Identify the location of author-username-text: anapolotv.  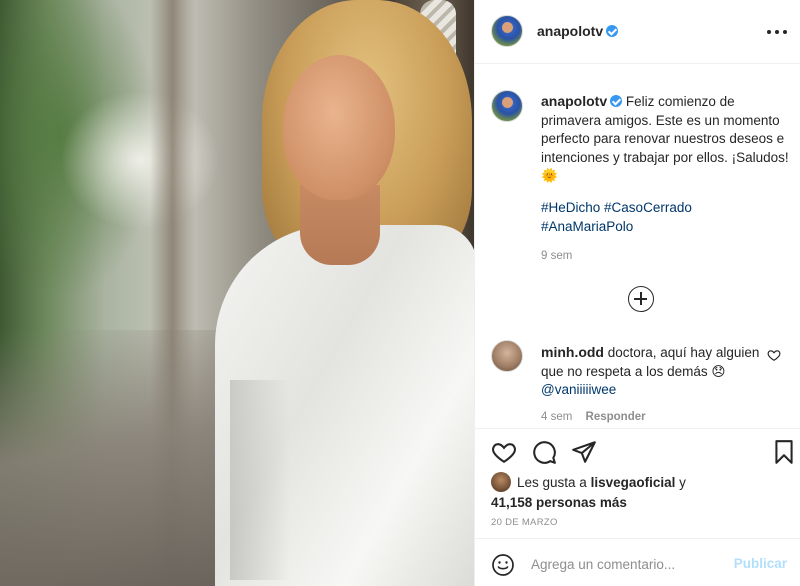
(570, 31).